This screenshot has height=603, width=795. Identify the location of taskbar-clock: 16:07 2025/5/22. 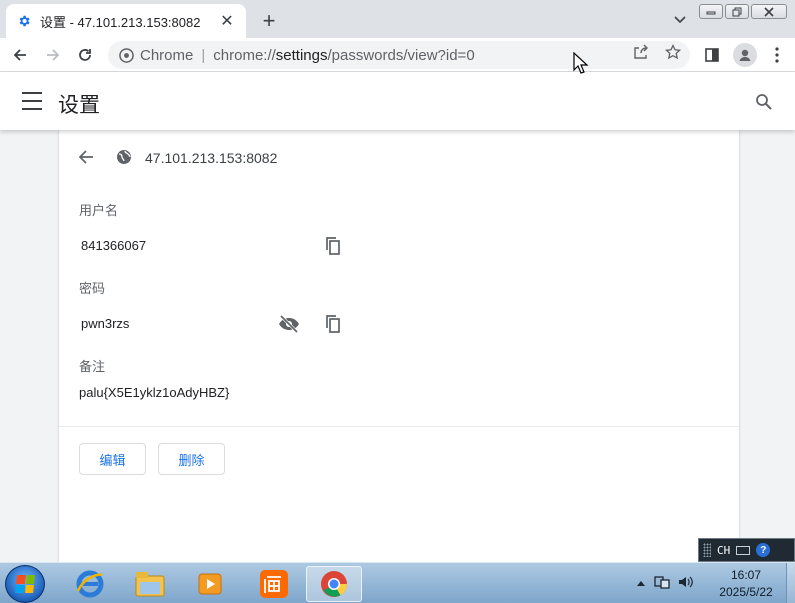
(746, 584).